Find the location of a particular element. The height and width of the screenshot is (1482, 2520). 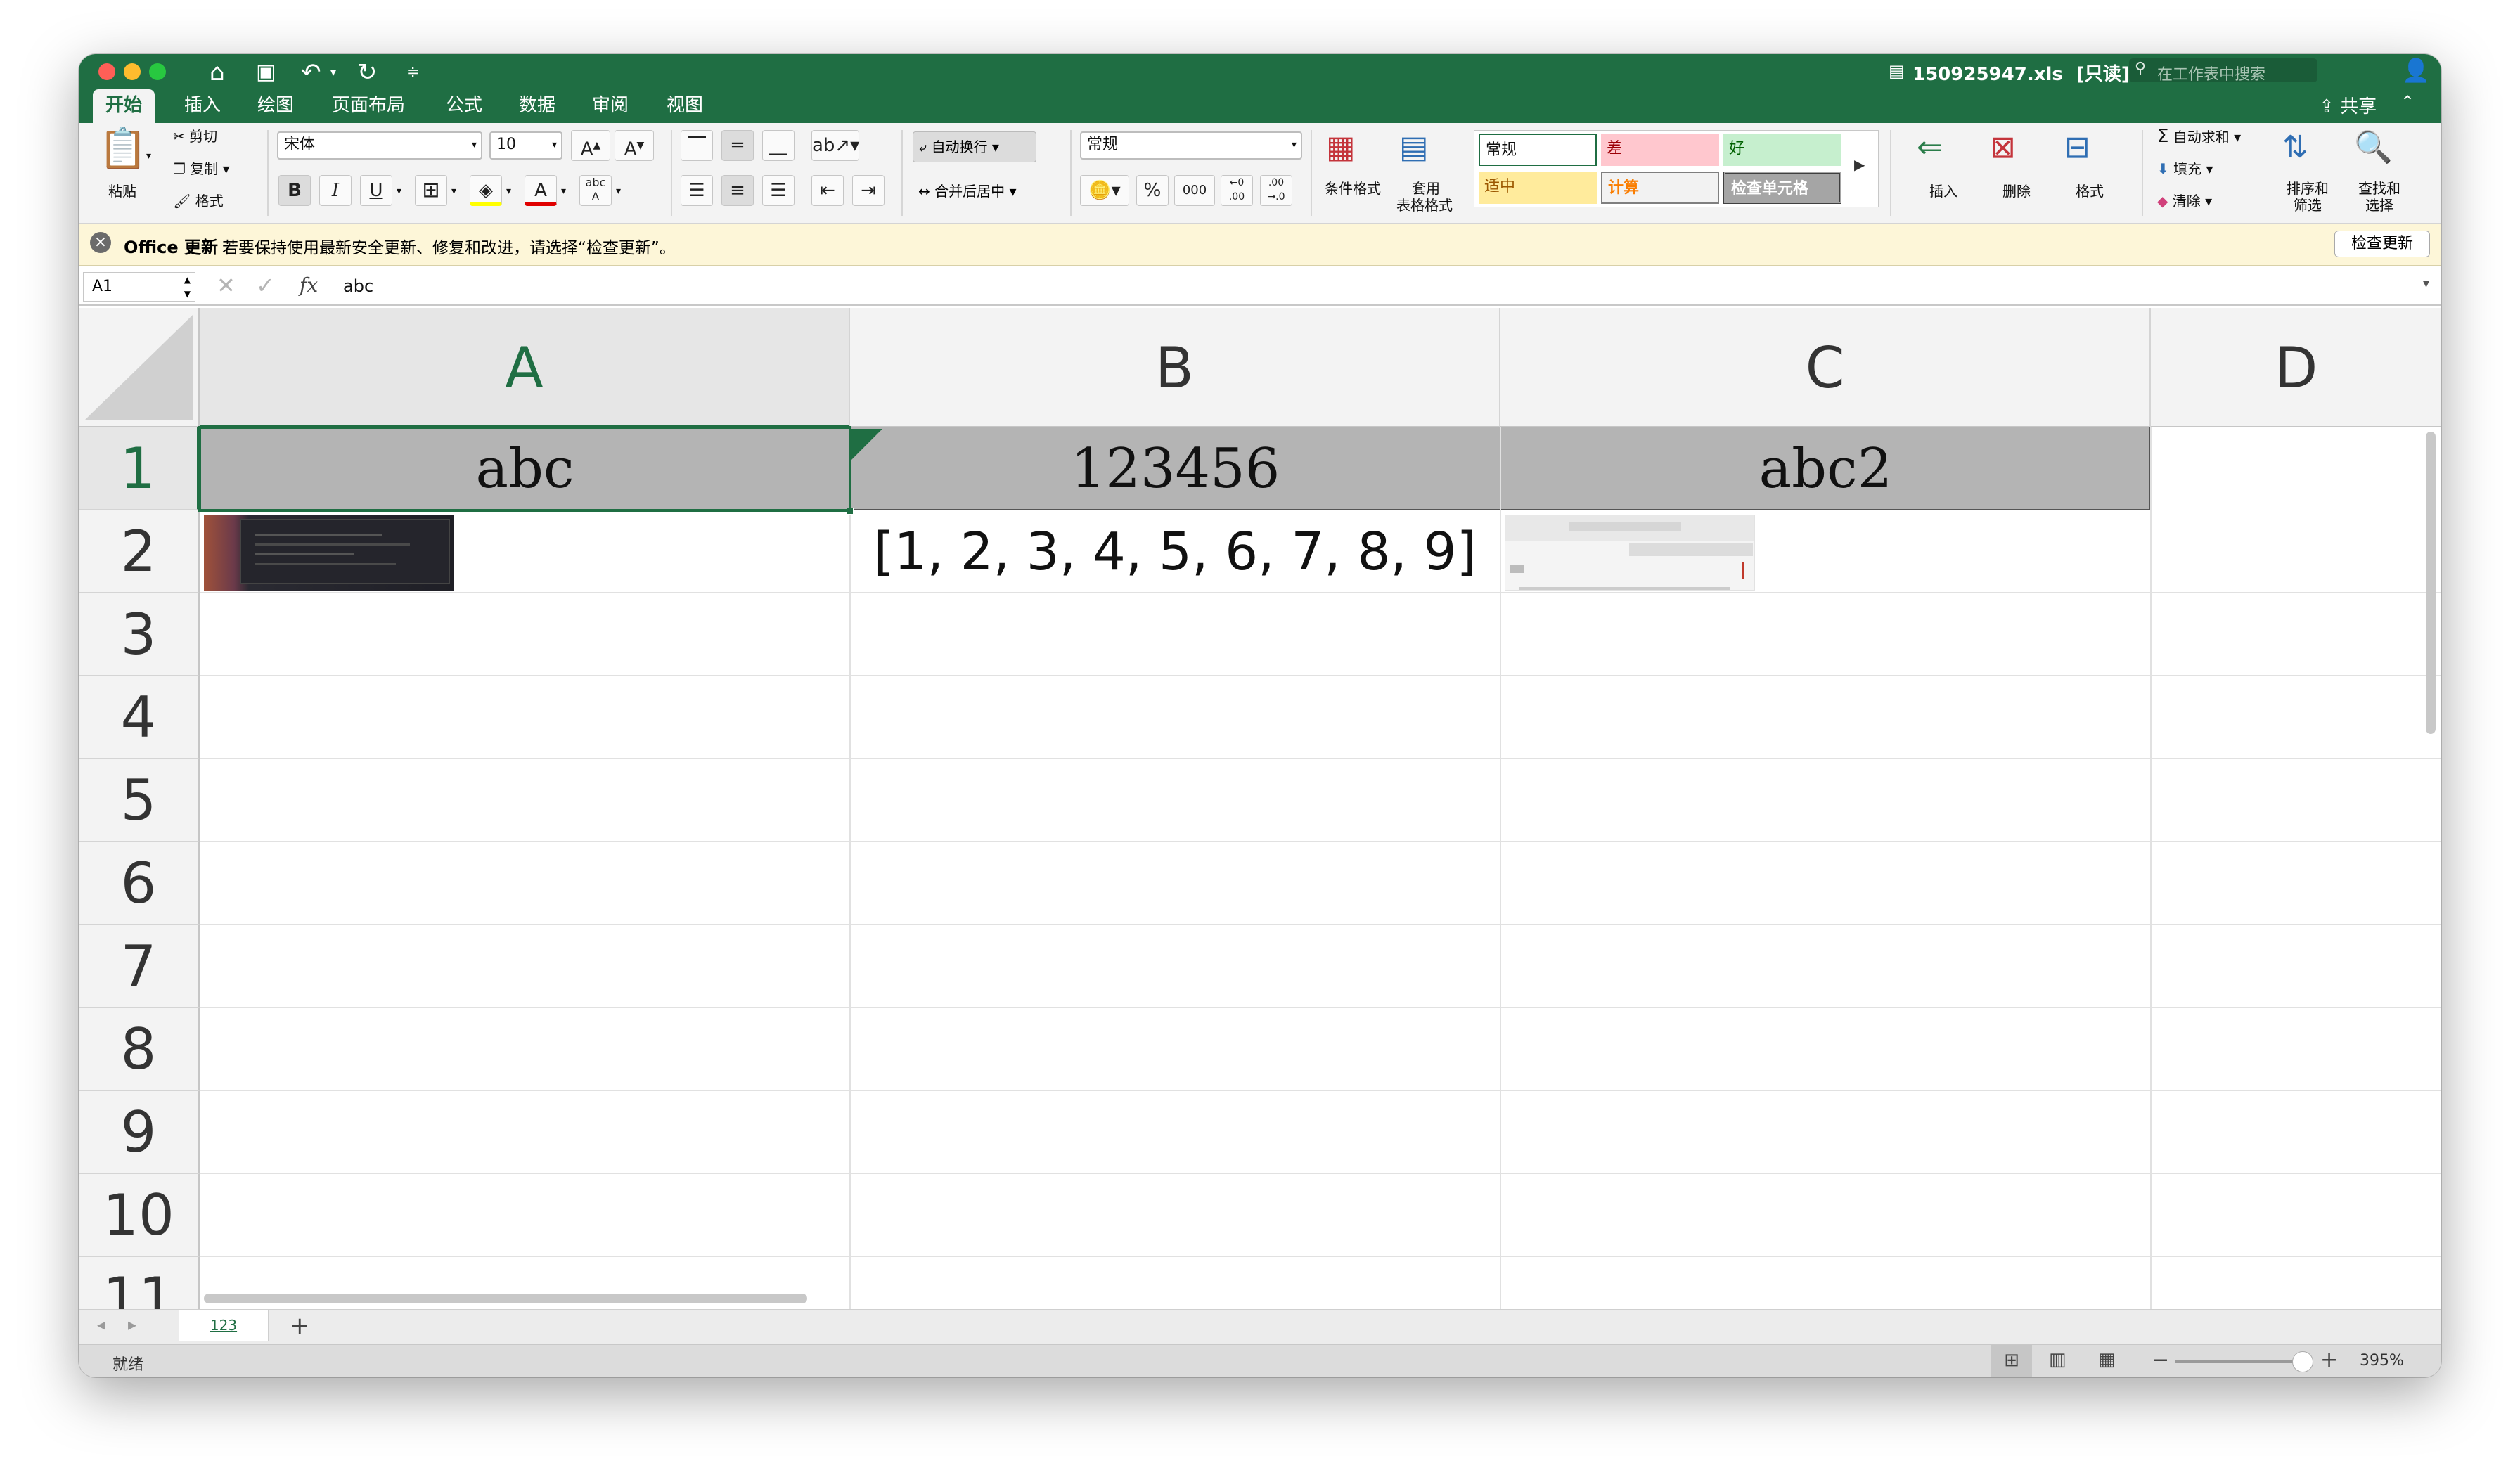

table-format-label-2: 表格格式 is located at coordinates (1424, 205).